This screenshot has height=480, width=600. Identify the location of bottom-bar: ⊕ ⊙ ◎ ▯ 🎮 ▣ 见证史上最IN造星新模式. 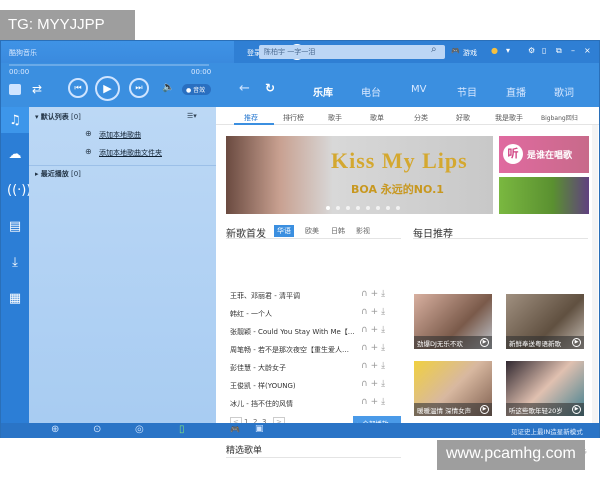
(300, 430).